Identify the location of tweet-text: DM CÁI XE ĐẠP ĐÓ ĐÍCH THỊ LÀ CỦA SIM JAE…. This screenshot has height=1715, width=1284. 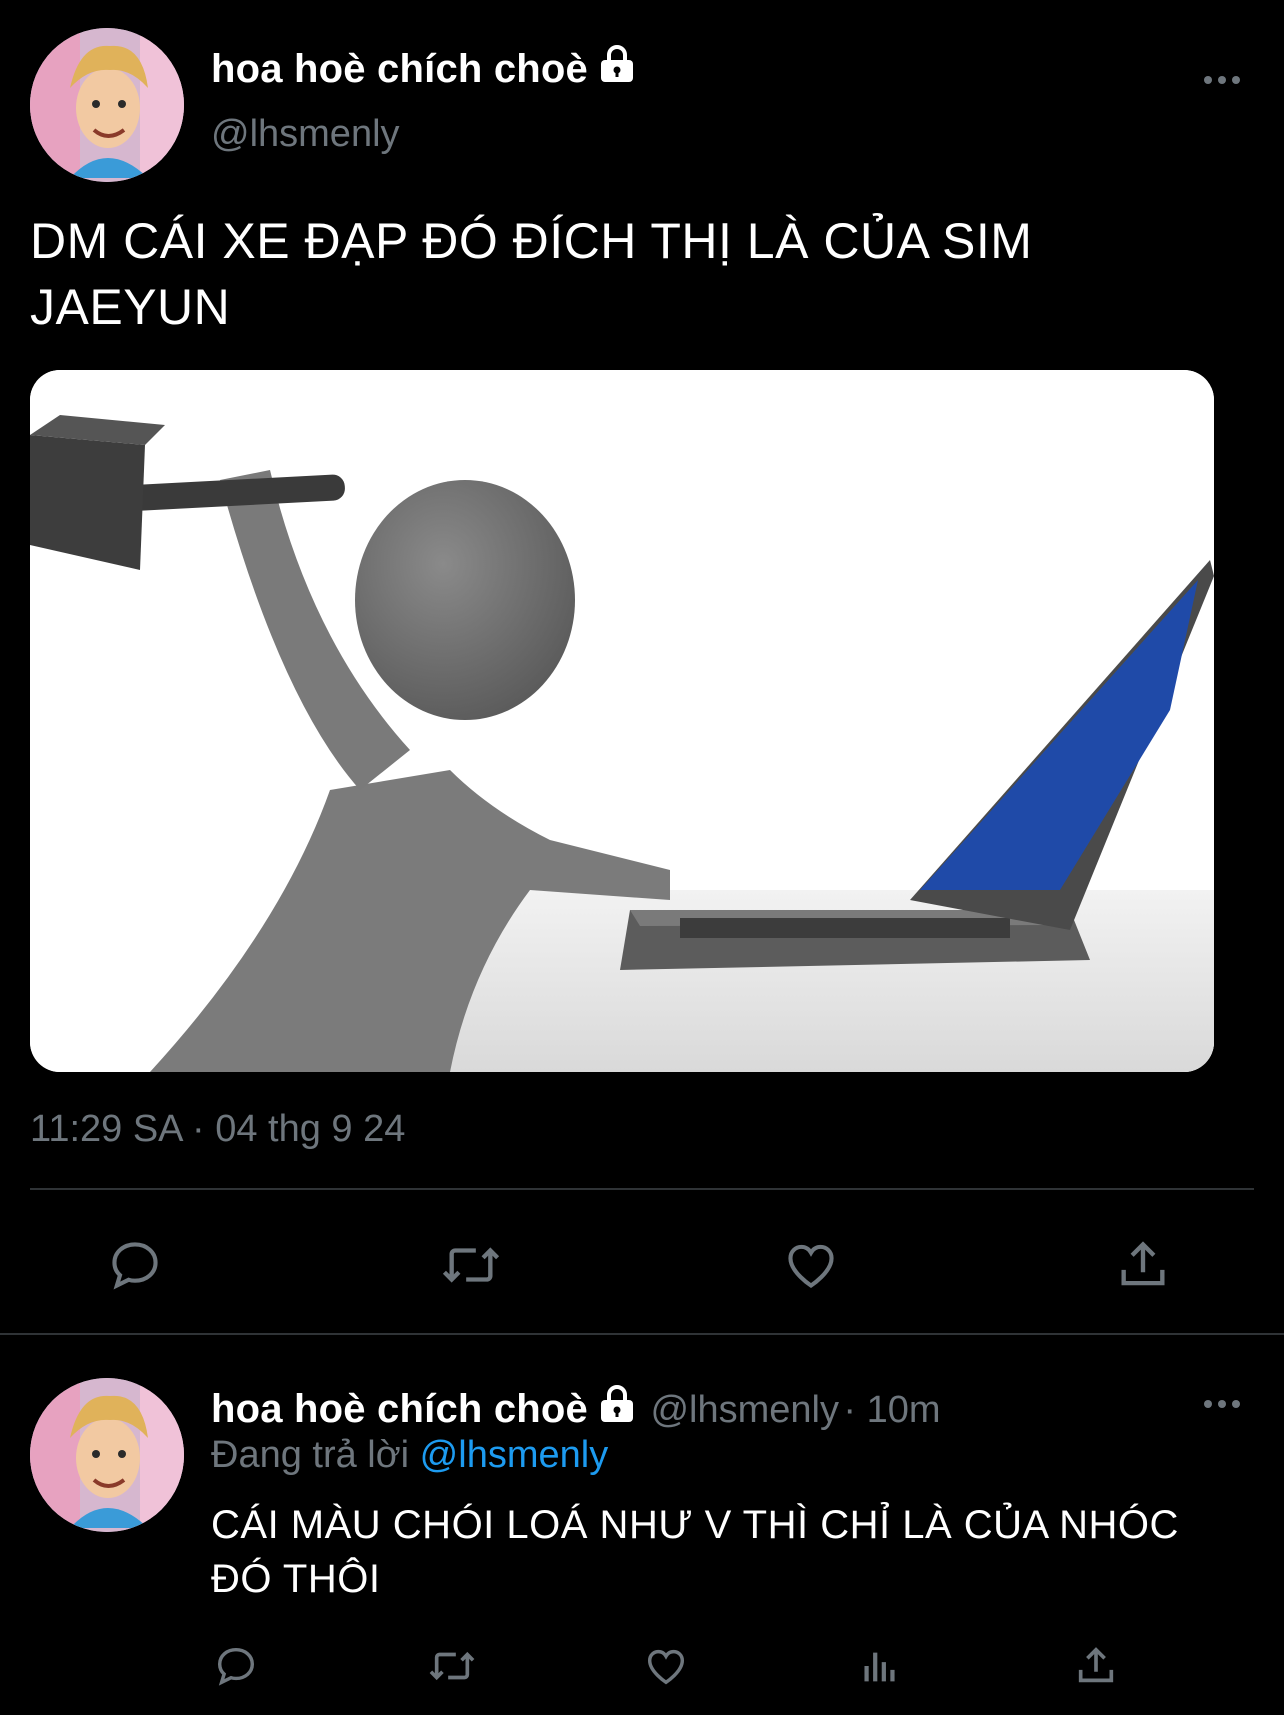
(640, 274).